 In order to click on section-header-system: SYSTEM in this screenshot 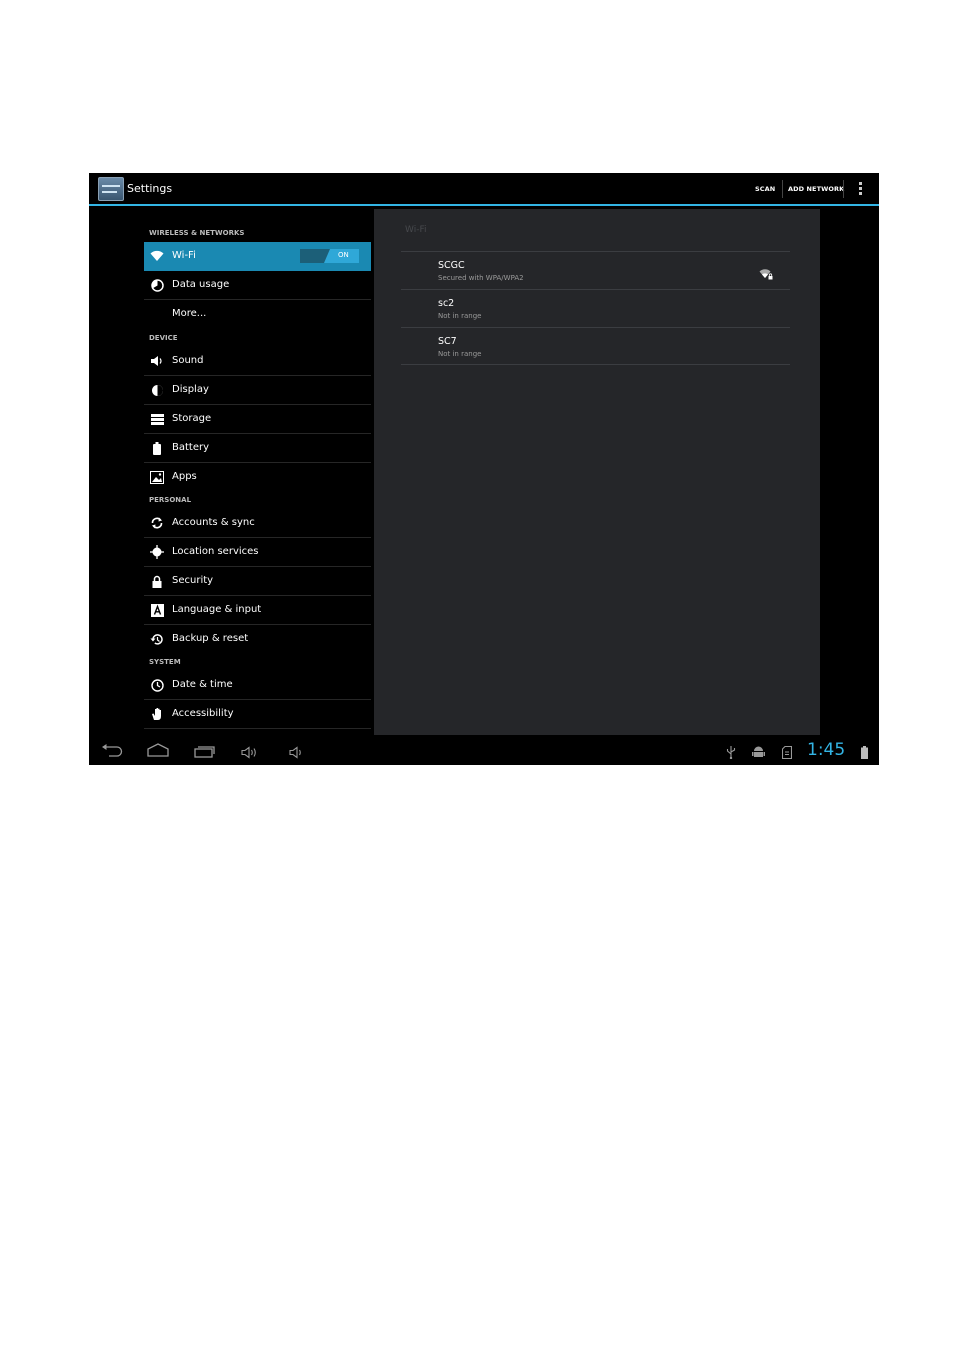, I will do `click(165, 662)`.